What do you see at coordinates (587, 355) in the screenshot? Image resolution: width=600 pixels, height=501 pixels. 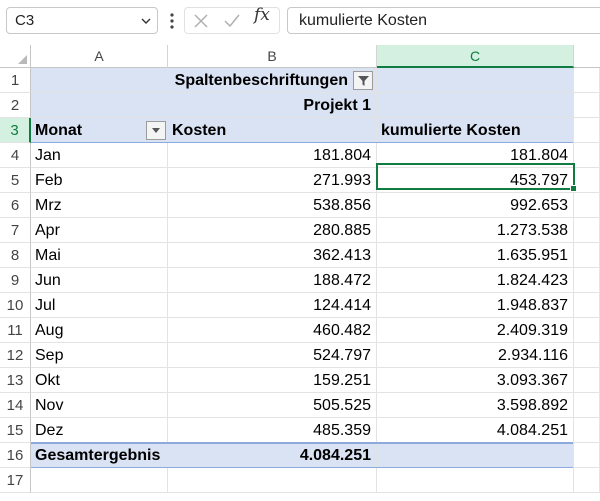 I see `cell-d12` at bounding box center [587, 355].